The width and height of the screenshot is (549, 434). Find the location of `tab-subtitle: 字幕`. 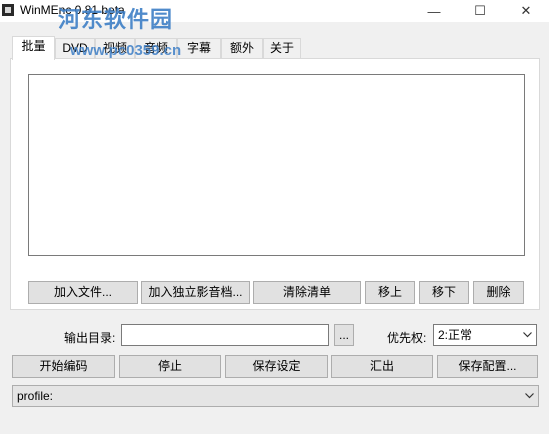

tab-subtitle: 字幕 is located at coordinates (199, 48).